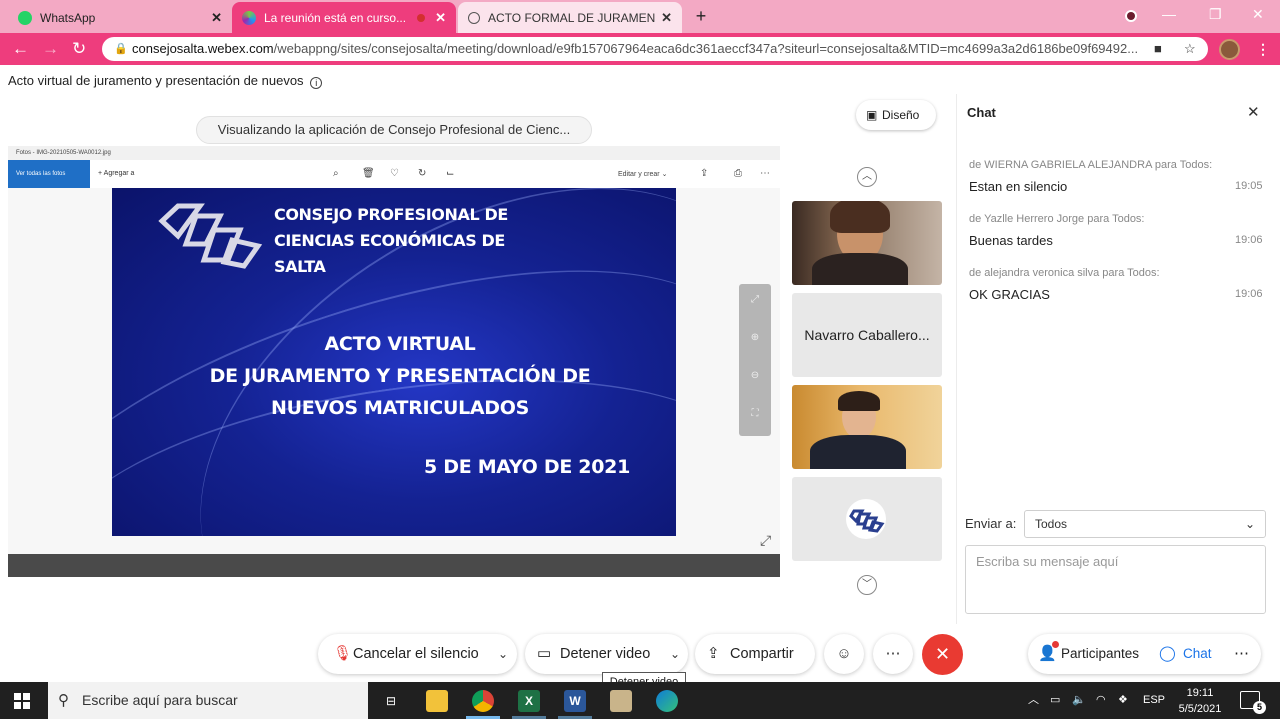  What do you see at coordinates (1258, 14) in the screenshot?
I see `close-window-icon: ✕` at bounding box center [1258, 14].